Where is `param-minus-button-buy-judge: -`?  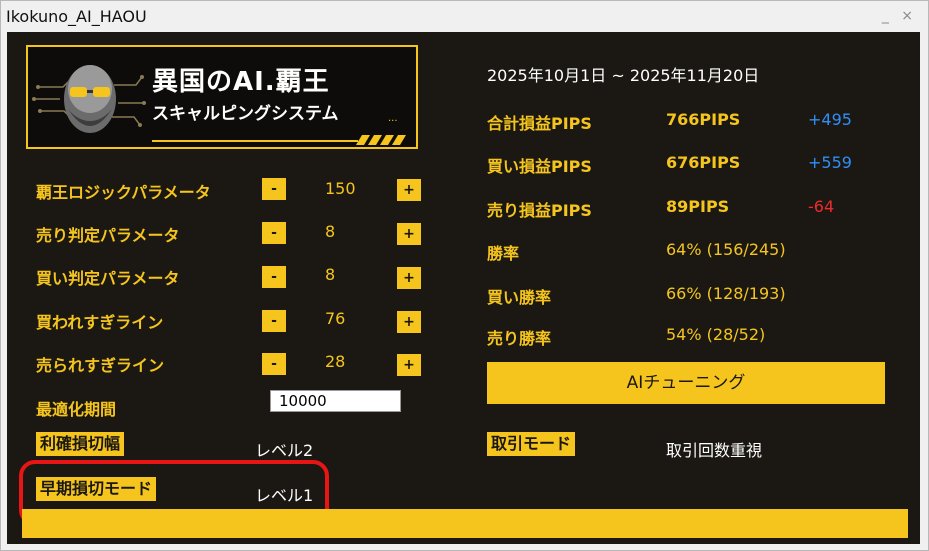
param-minus-button-buy-judge: - is located at coordinates (274, 277).